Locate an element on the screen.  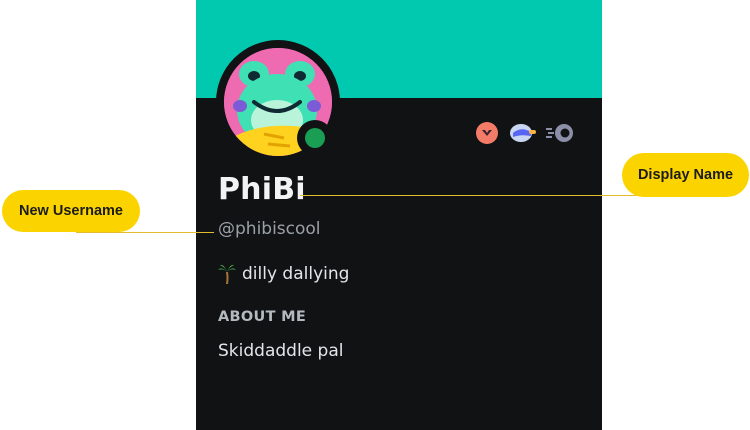
about-me-heading: ABOUT ME is located at coordinates (262, 317).